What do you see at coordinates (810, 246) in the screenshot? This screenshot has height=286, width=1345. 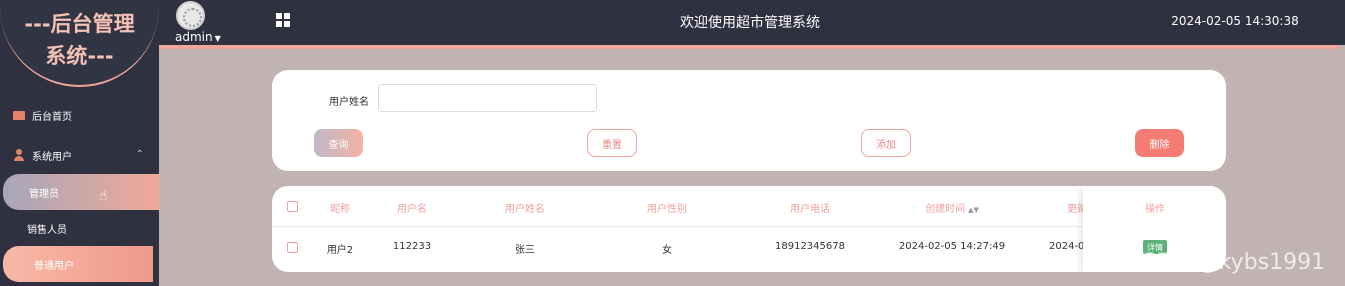 I see `cell-phone: 18912345678` at bounding box center [810, 246].